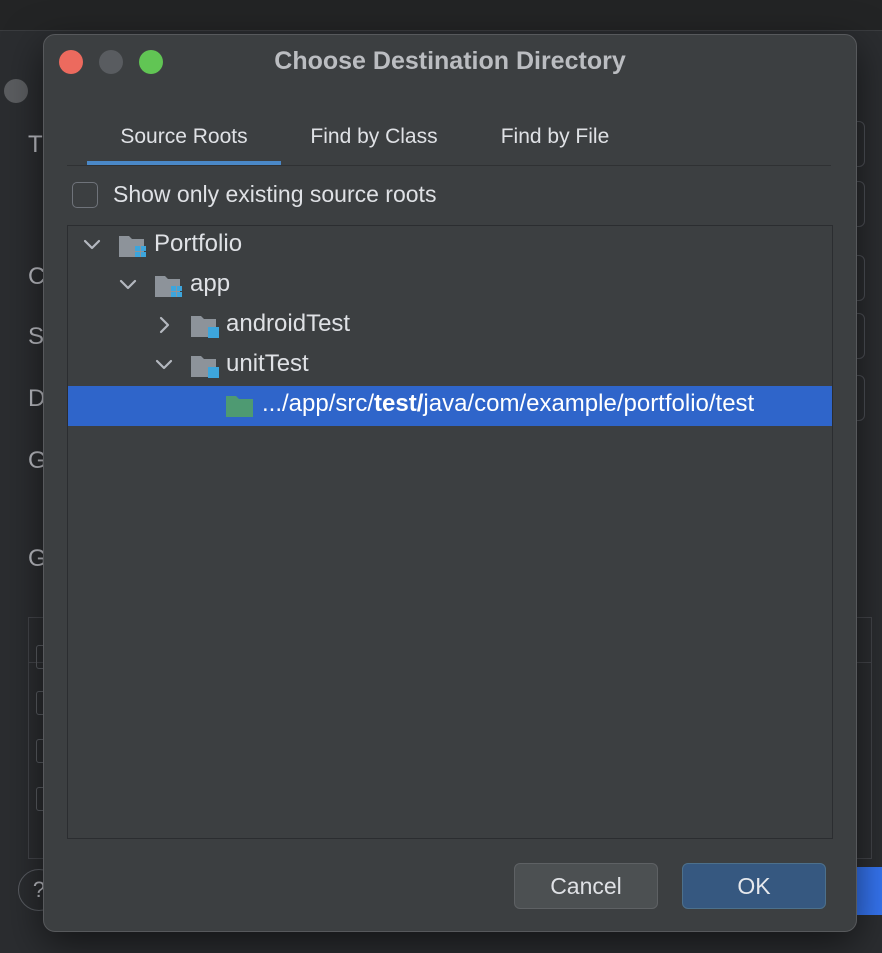  I want to click on tab-find-by-file: Find by File, so click(555, 143).